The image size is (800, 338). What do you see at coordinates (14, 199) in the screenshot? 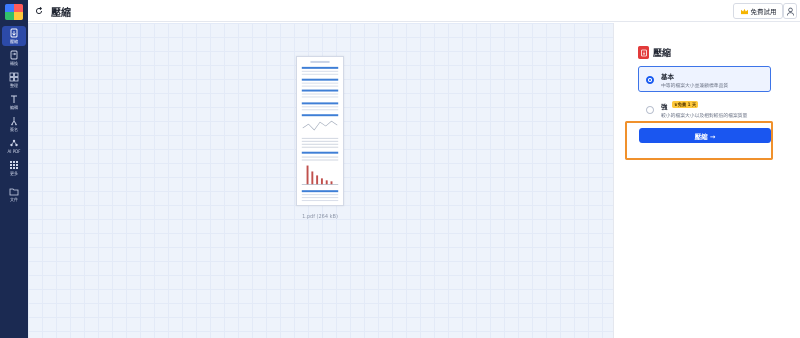
I see `rail-item-label: 文件` at bounding box center [14, 199].